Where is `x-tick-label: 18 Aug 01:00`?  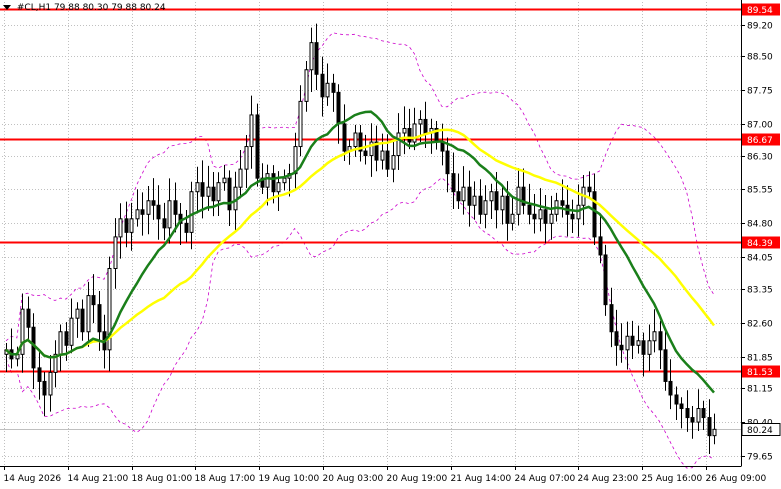 x-tick-label: 18 Aug 01:00 is located at coordinates (162, 479).